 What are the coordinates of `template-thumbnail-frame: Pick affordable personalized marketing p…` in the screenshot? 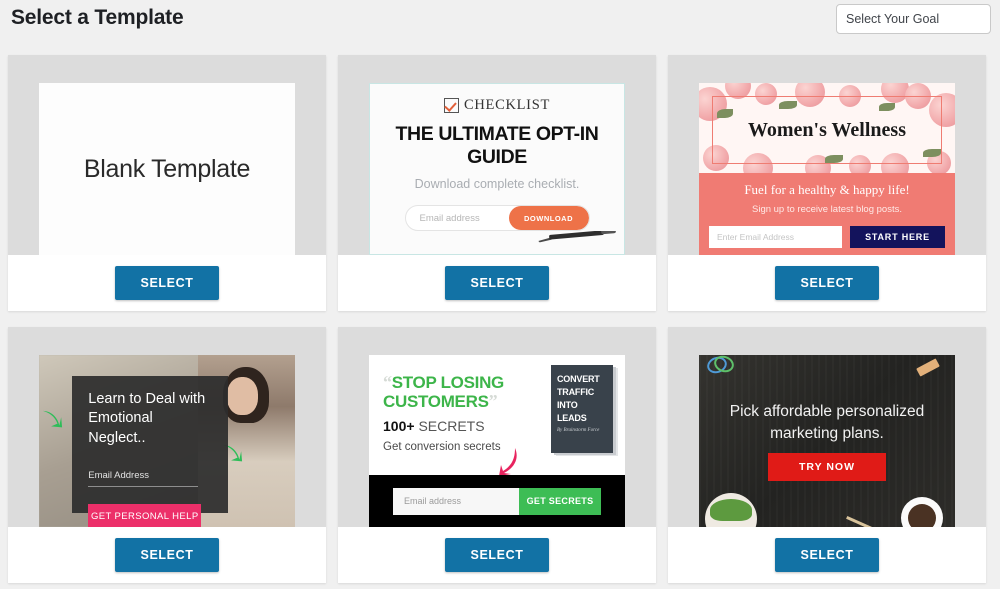 It's located at (827, 427).